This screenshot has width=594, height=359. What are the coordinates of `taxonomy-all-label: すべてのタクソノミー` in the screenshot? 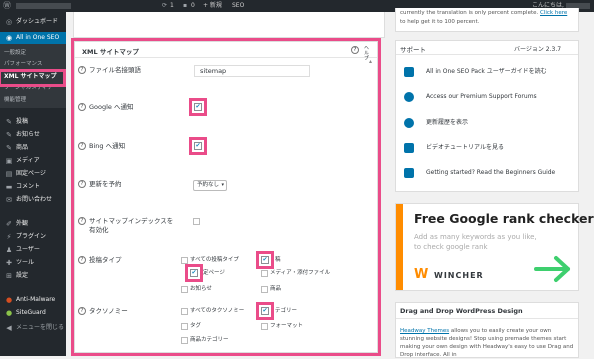 It's located at (217, 311).